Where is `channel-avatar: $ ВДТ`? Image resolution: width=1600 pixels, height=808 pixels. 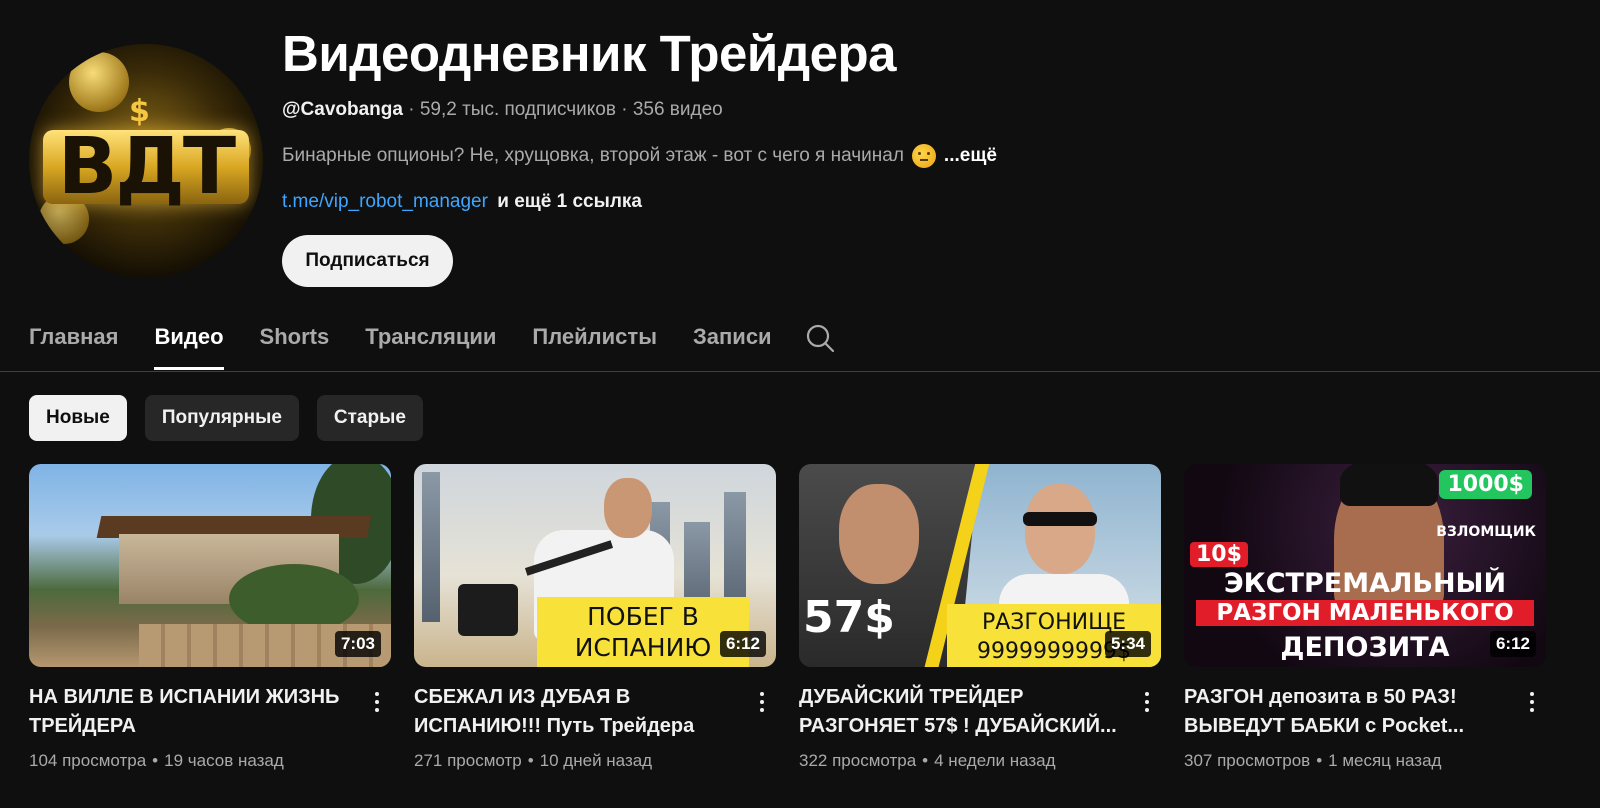
channel-avatar: $ ВДТ is located at coordinates (146, 161).